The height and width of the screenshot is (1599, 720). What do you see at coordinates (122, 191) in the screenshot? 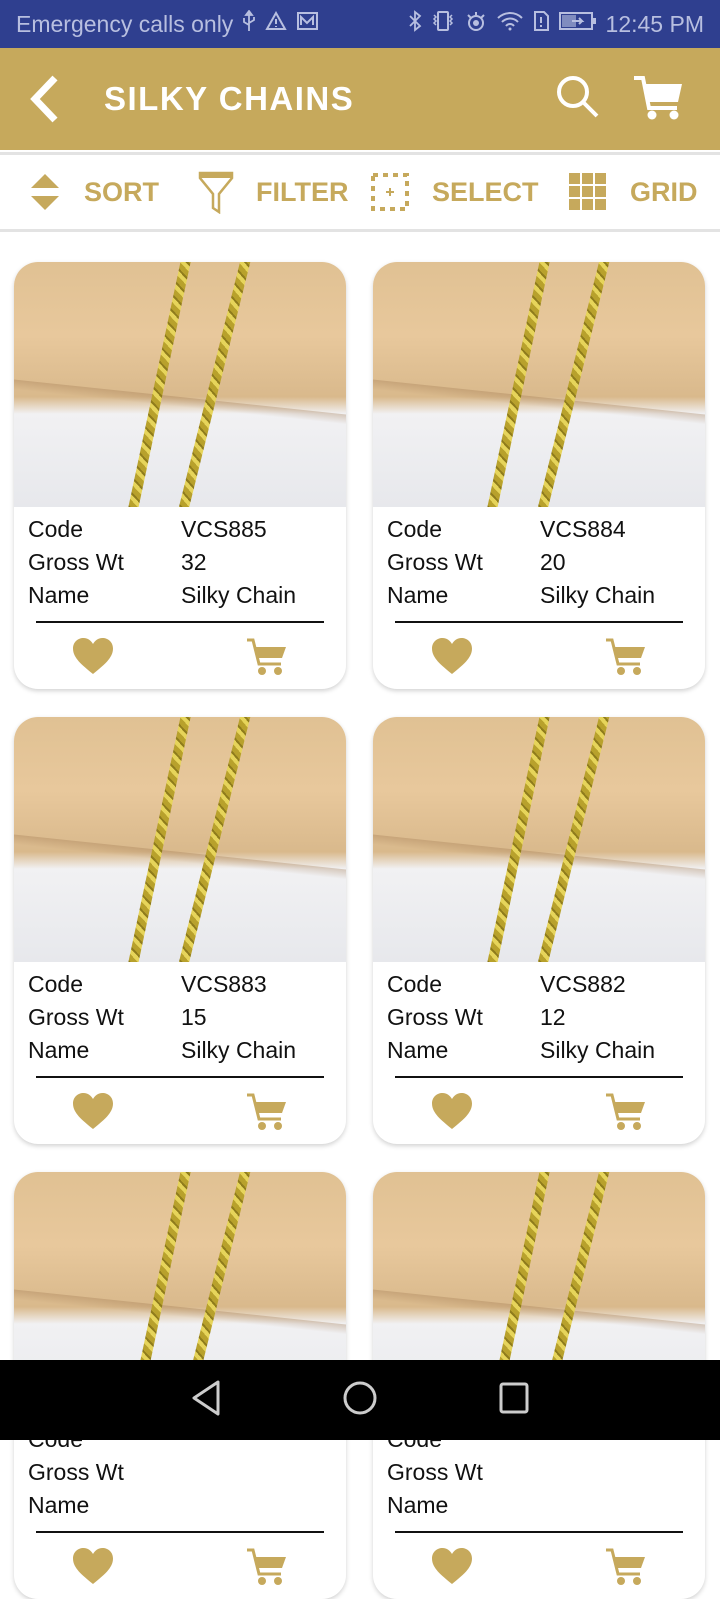
I see `sort-label: SORT` at bounding box center [122, 191].